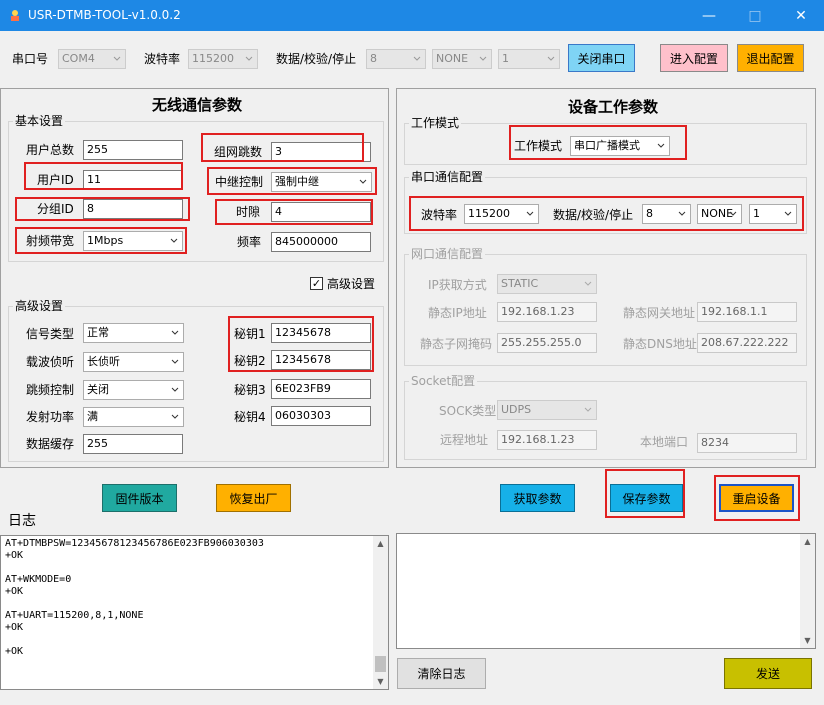  I want to click on minimize-button: —, so click(709, 15).